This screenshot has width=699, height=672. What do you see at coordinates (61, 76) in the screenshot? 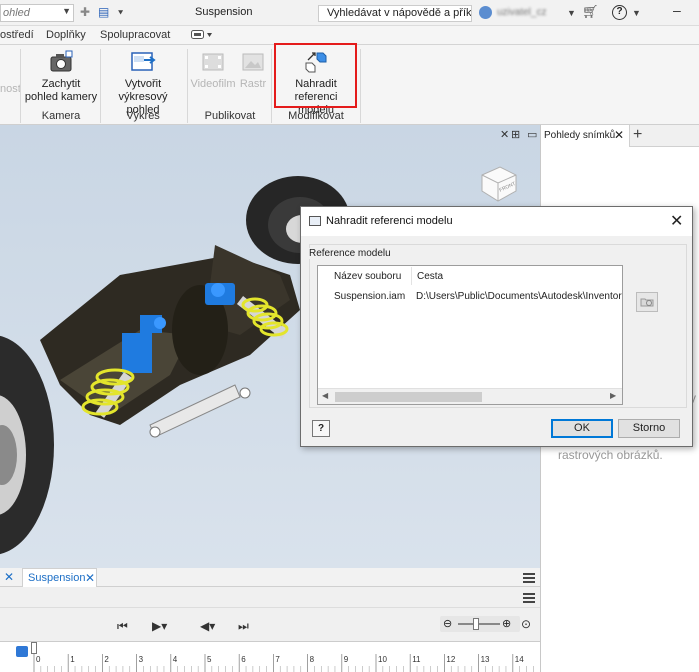
I see `capture-camera-button: Zachytit pohled kamery` at bounding box center [61, 76].